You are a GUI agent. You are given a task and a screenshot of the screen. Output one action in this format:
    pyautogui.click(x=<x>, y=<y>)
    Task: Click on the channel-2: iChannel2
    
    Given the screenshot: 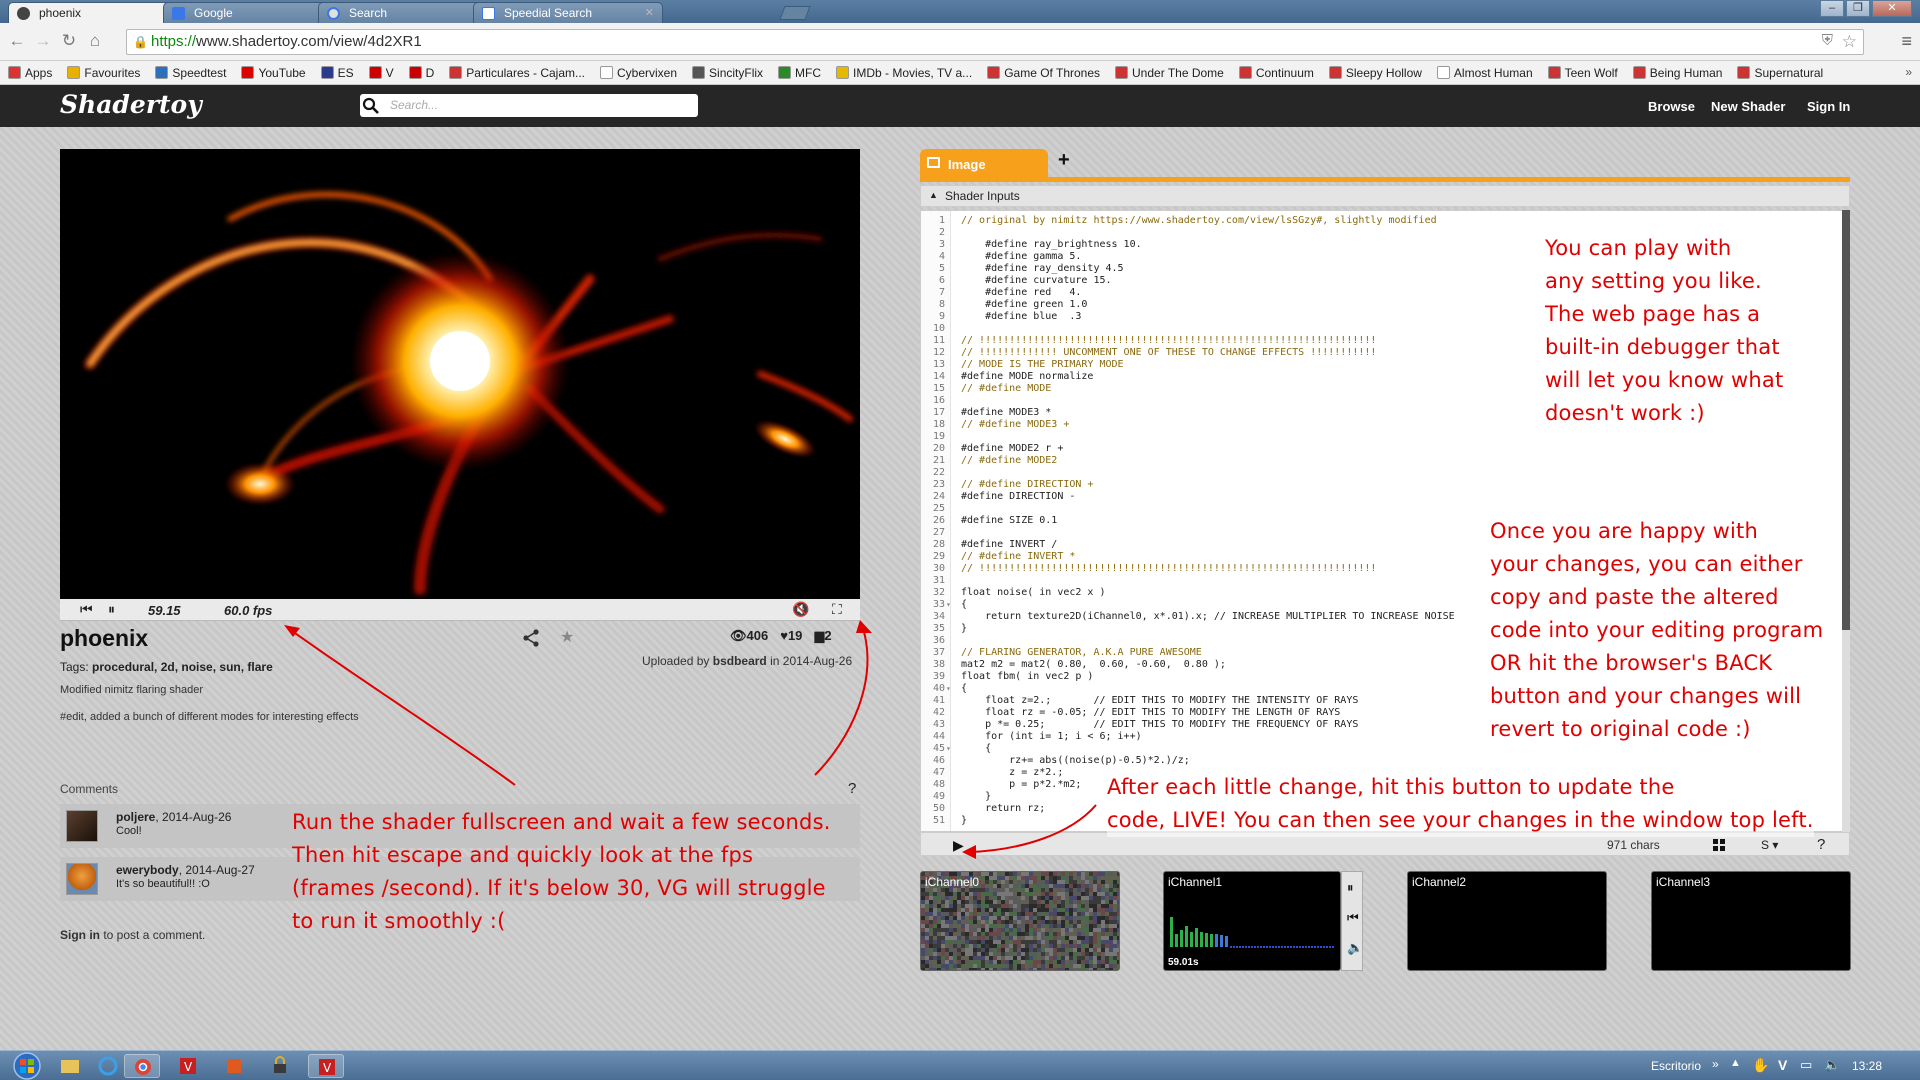 What is the action you would take?
    pyautogui.click(x=1507, y=921)
    